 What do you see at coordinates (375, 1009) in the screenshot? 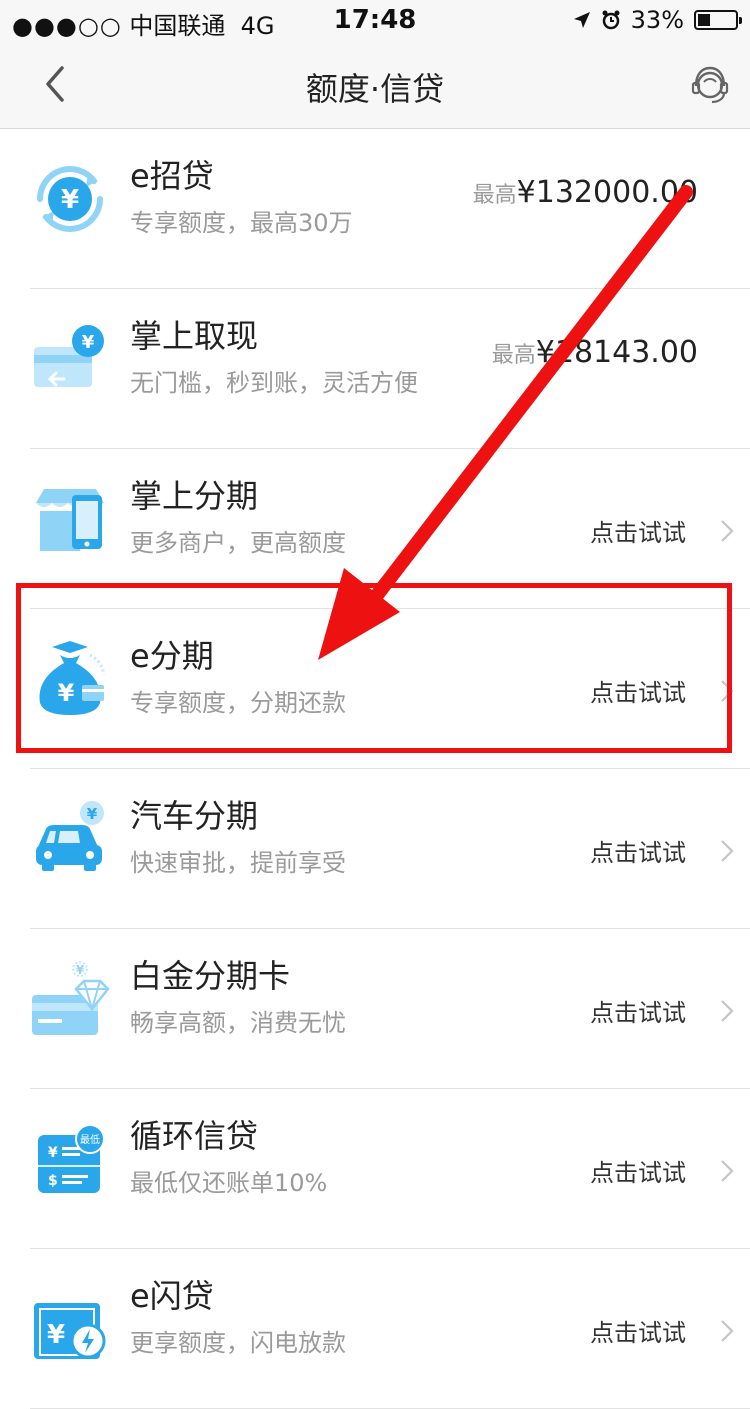
I see `list-item-platinum-card: ¥ 白金分期卡 畅享高额，消费无忧 点击试试` at bounding box center [375, 1009].